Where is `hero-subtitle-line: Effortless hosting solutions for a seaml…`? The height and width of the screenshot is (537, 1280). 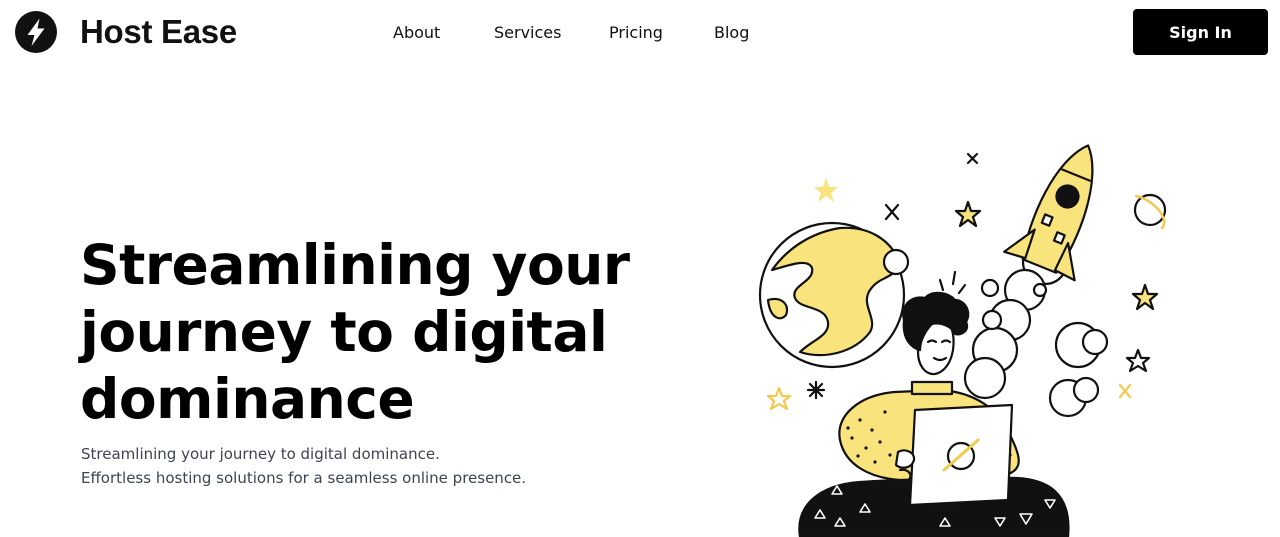
hero-subtitle-line: Effortless hosting solutions for a seaml… is located at coordinates (304, 478).